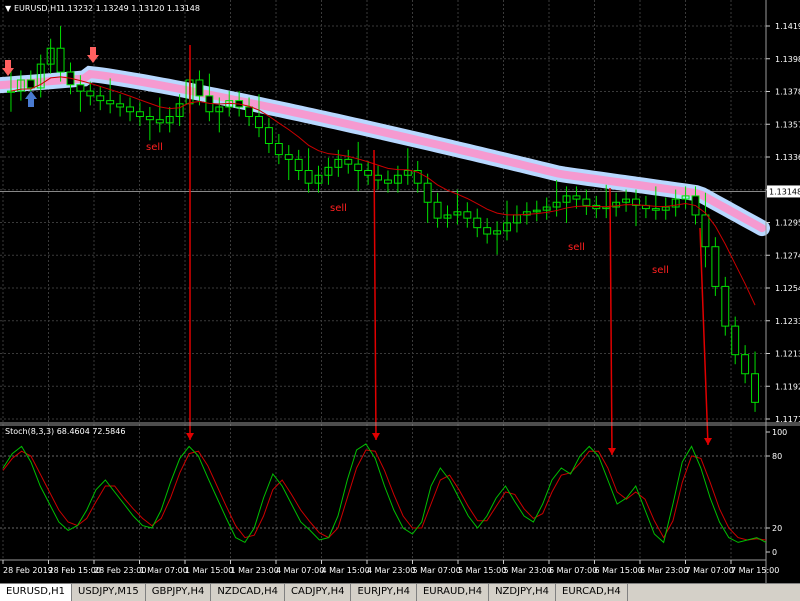  Describe the element at coordinates (787, 321) in the screenshot. I see `price-tick-label: 1.12335` at that location.